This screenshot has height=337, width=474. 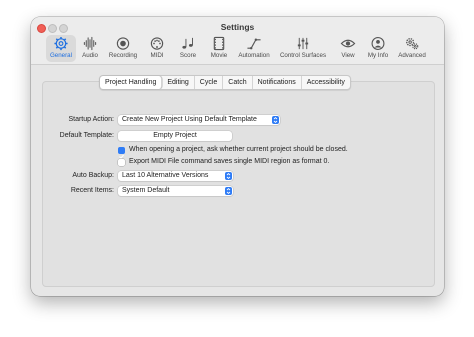 I want to click on toolbar-item-my-info: My Info, so click(x=378, y=48).